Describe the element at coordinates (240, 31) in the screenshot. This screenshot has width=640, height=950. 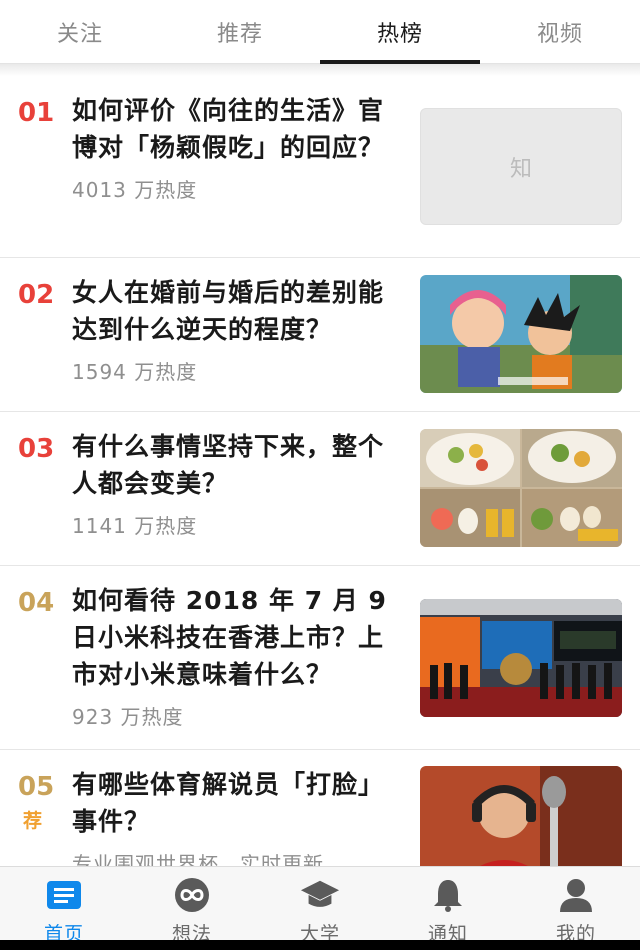
I see `tab-recommend: 推荐` at that location.